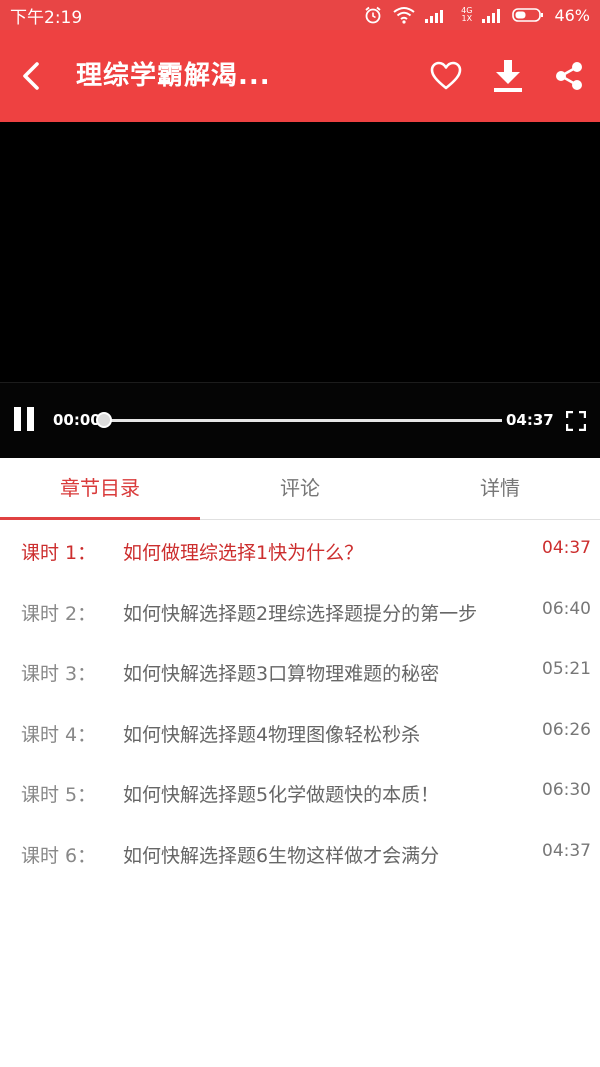  I want to click on share-button, so click(569, 76).